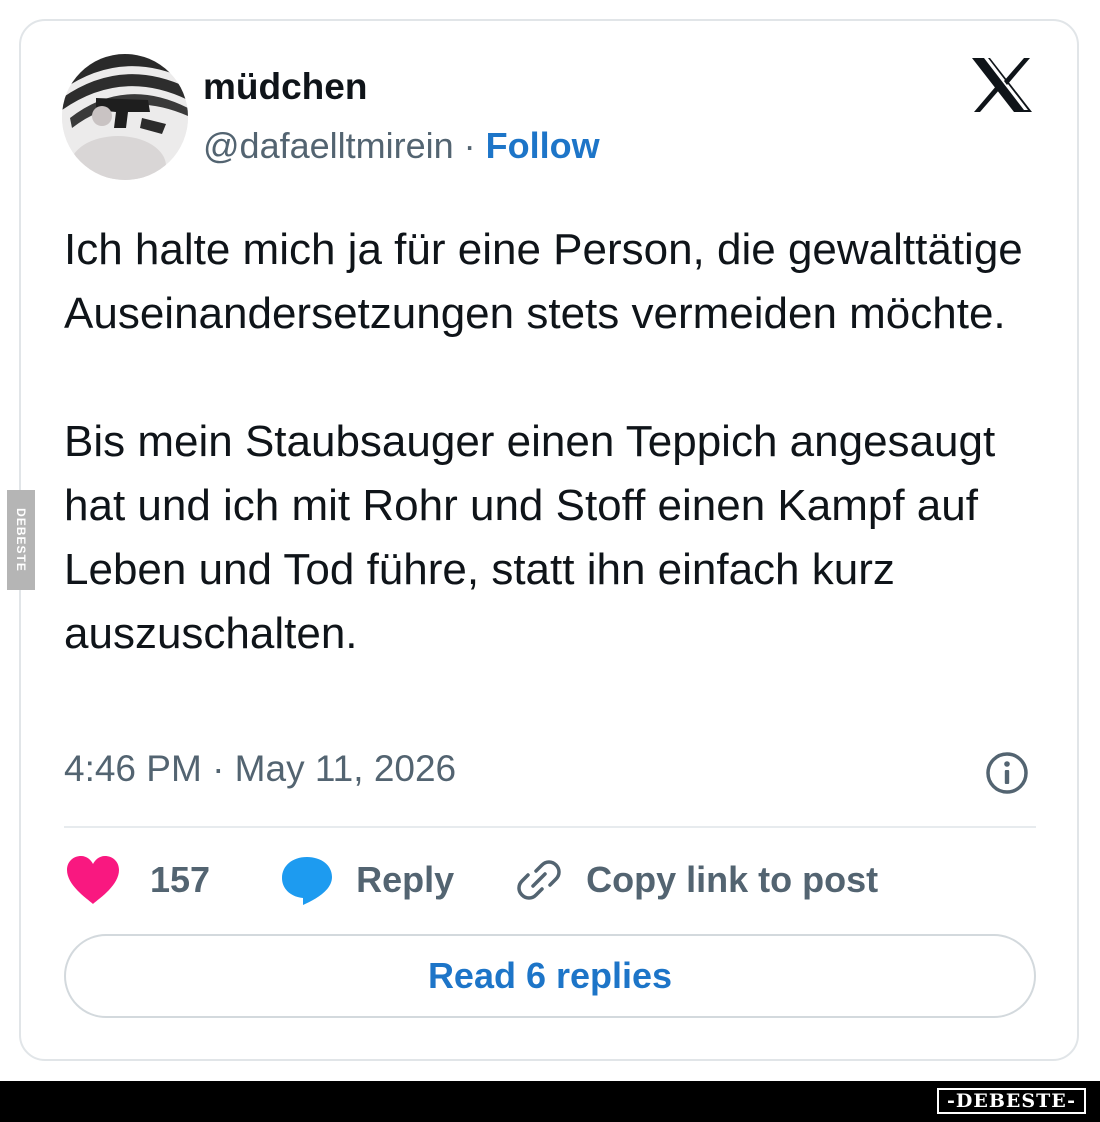 The image size is (1100, 1122). I want to click on action-bar: 157 Reply Copy link to post, so click(471, 880).